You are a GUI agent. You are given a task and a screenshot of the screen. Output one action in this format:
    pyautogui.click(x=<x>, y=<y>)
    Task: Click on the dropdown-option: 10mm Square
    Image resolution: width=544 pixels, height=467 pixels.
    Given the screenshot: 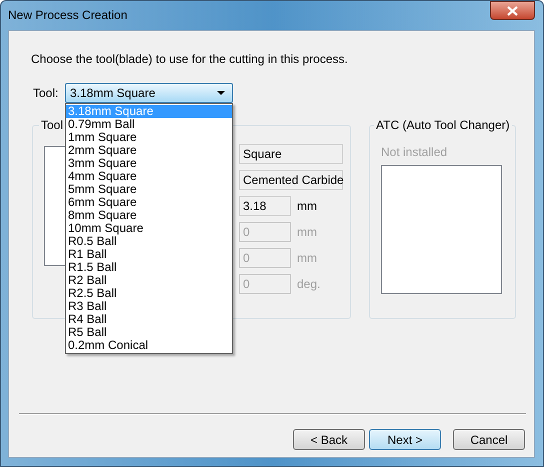 What is the action you would take?
    pyautogui.click(x=149, y=228)
    